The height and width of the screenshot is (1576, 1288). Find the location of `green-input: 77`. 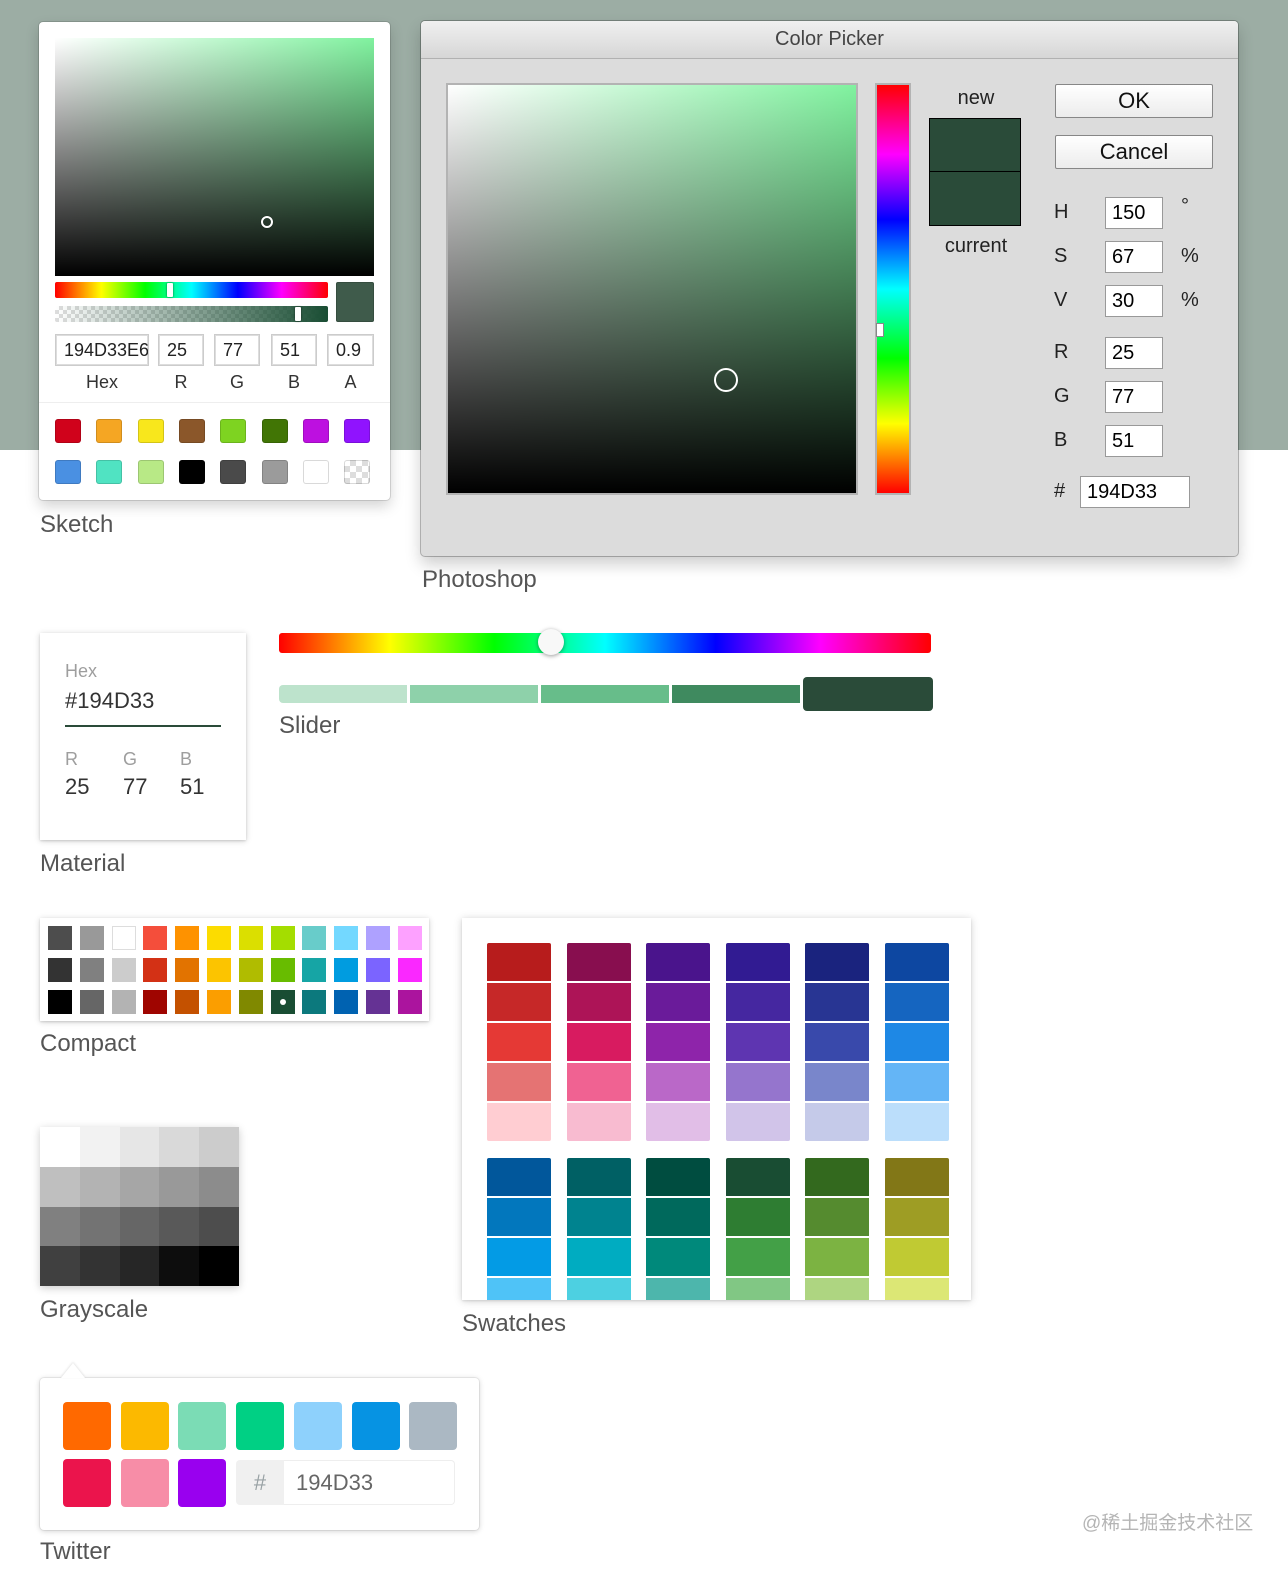

green-input: 77 is located at coordinates (1134, 397).